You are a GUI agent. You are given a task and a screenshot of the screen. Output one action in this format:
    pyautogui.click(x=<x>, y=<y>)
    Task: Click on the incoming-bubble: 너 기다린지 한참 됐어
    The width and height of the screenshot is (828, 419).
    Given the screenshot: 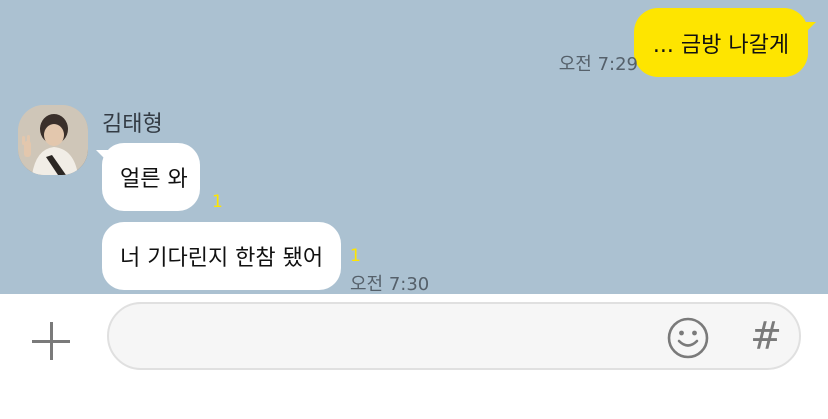 What is the action you would take?
    pyautogui.click(x=221, y=256)
    